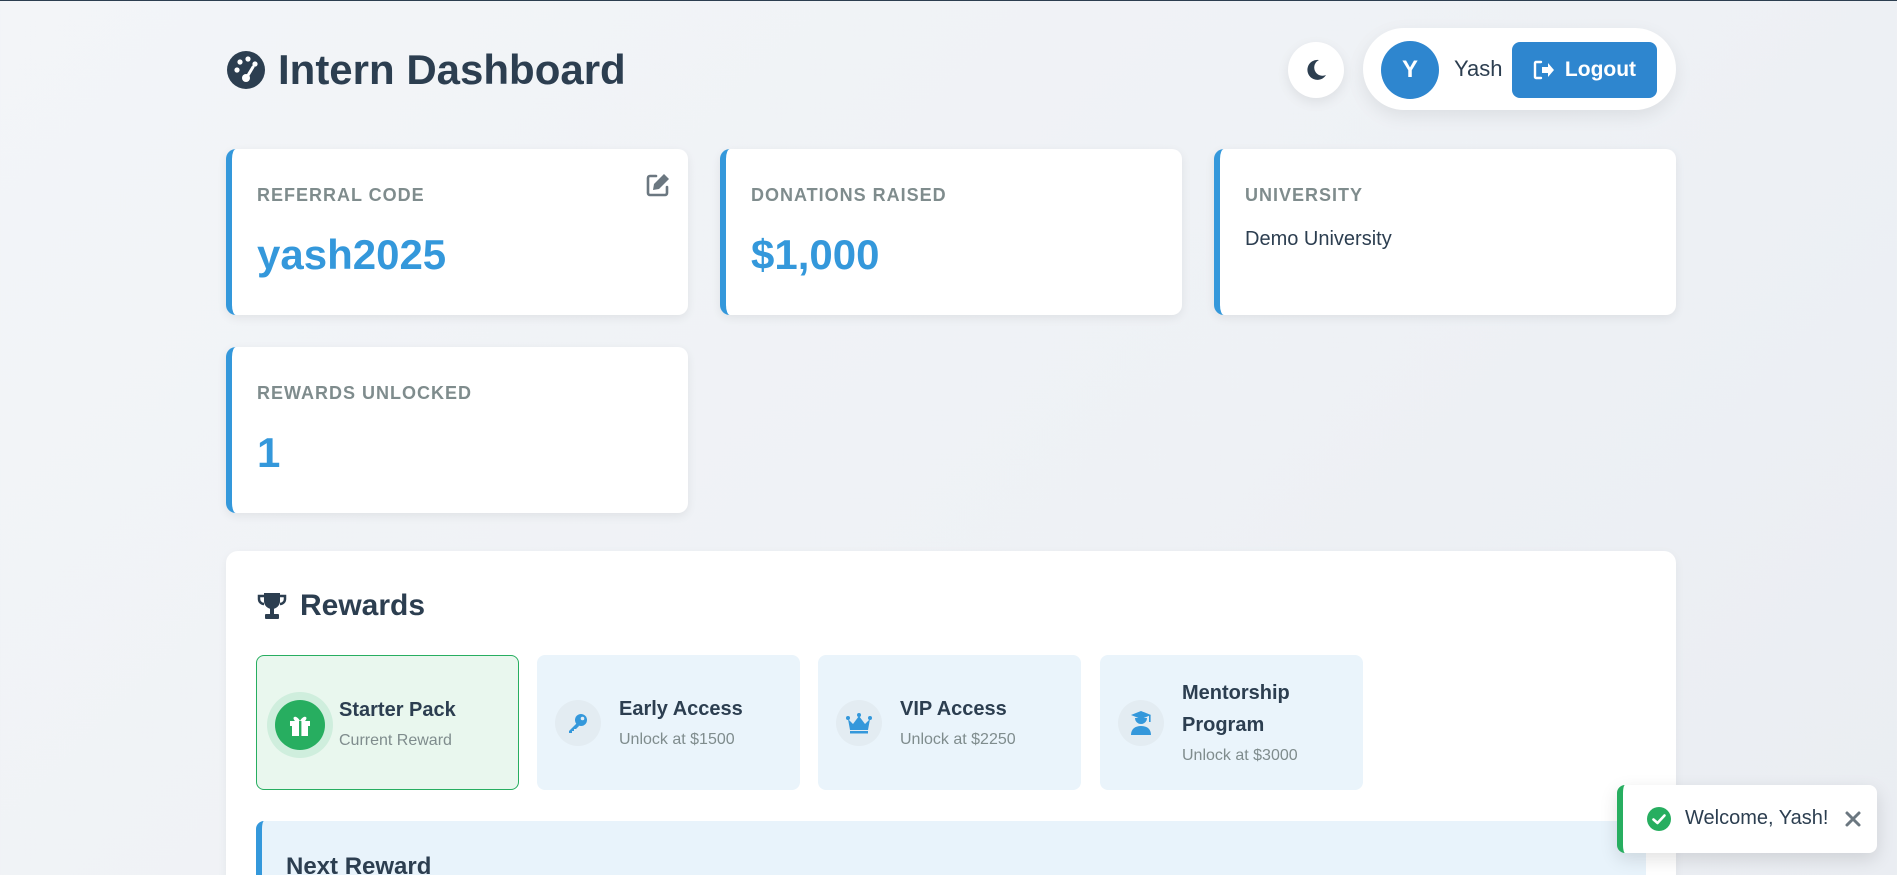 This screenshot has width=1897, height=875. Describe the element at coordinates (849, 195) in the screenshot. I see `stat-label: DONATIONS RAISED` at that location.